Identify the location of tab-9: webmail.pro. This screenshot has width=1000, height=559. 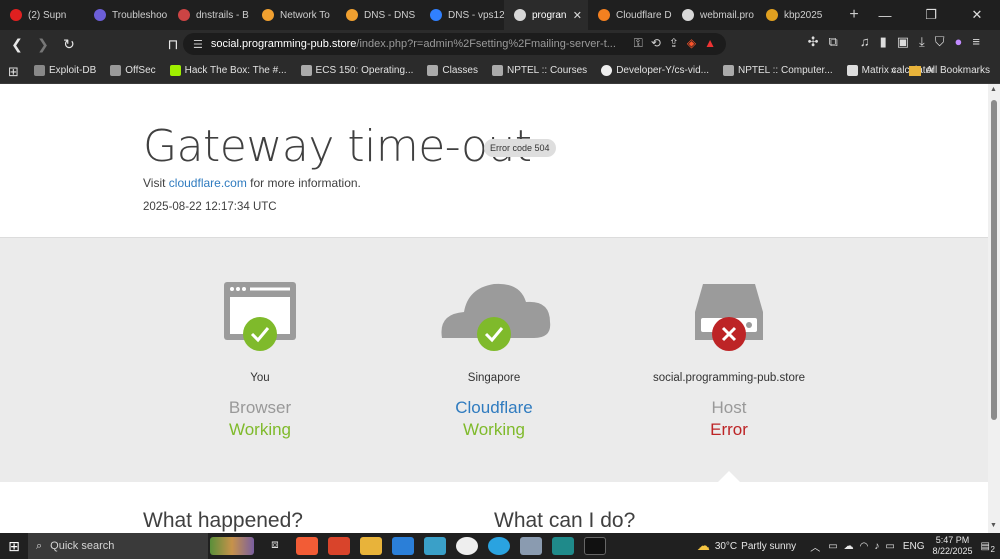
(714, 15).